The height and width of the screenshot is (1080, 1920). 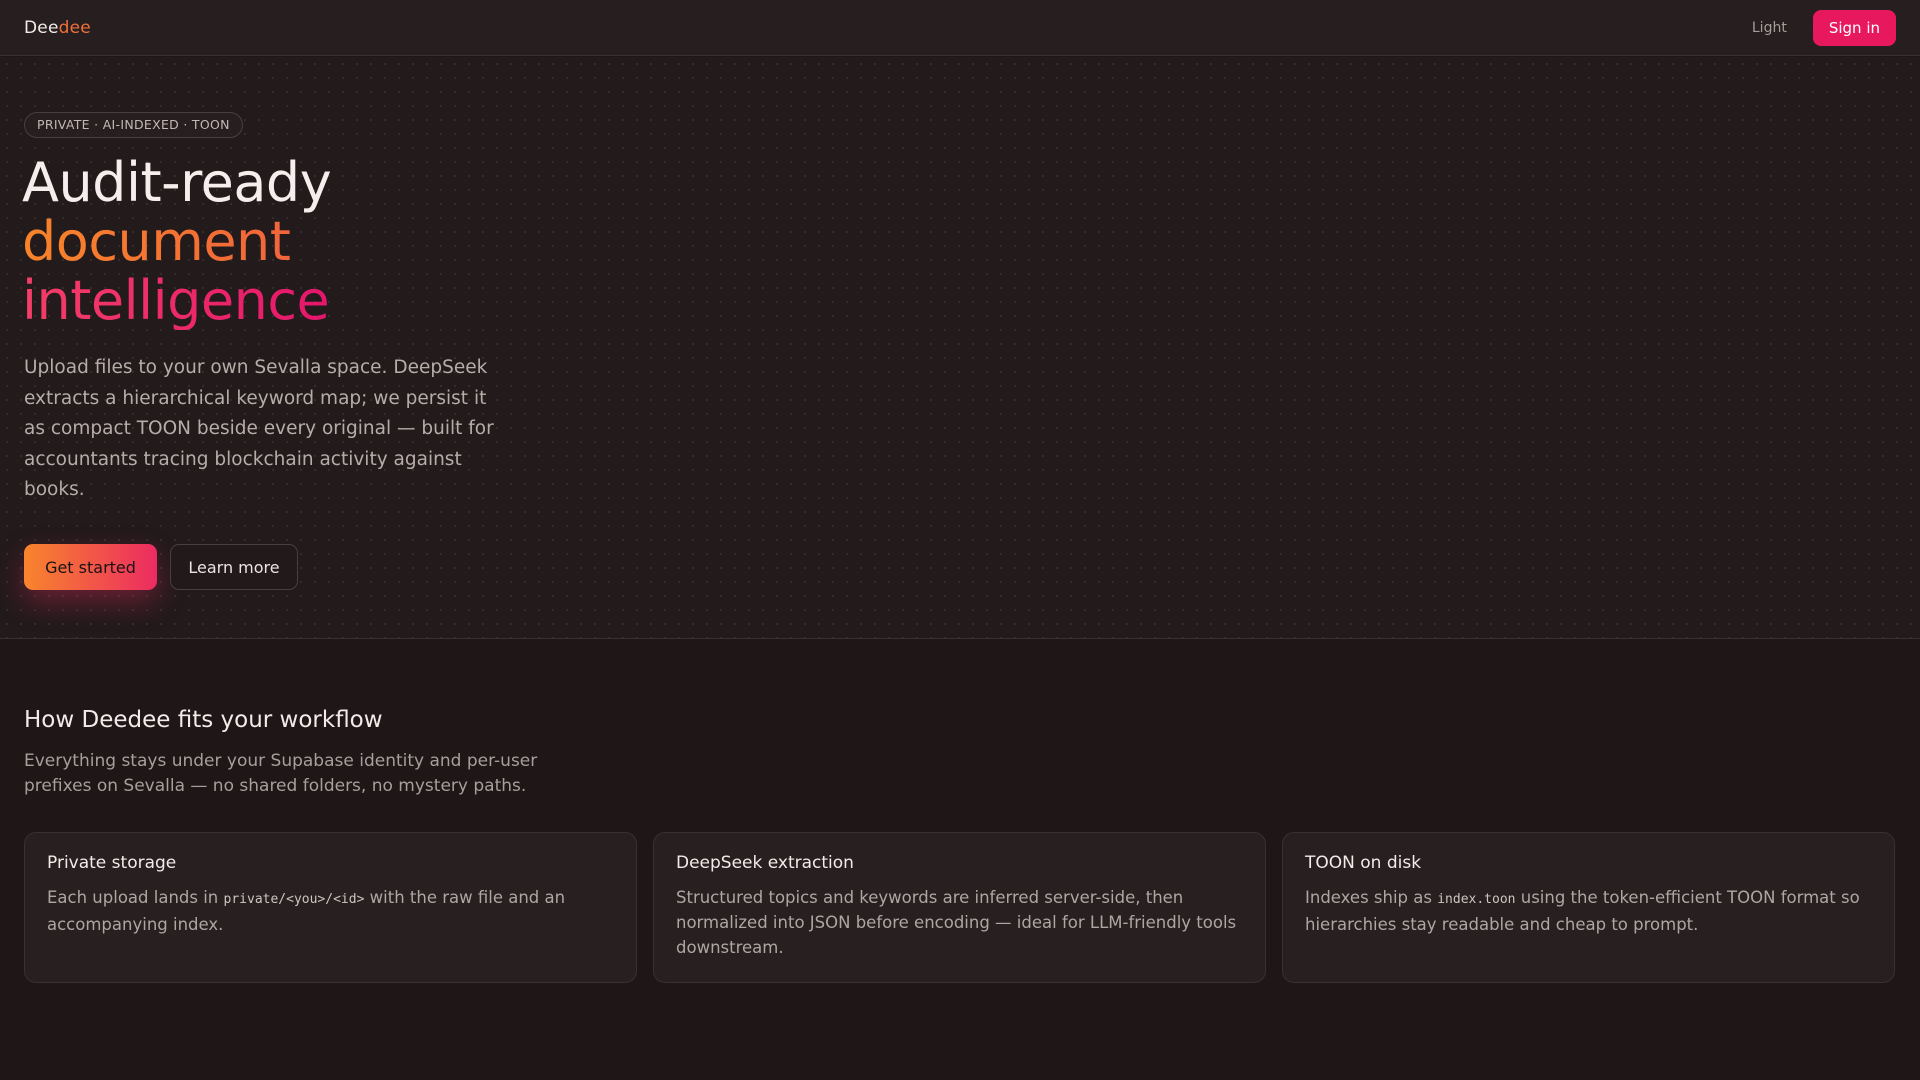 I want to click on headline-line-3: intelligence, so click(x=176, y=300).